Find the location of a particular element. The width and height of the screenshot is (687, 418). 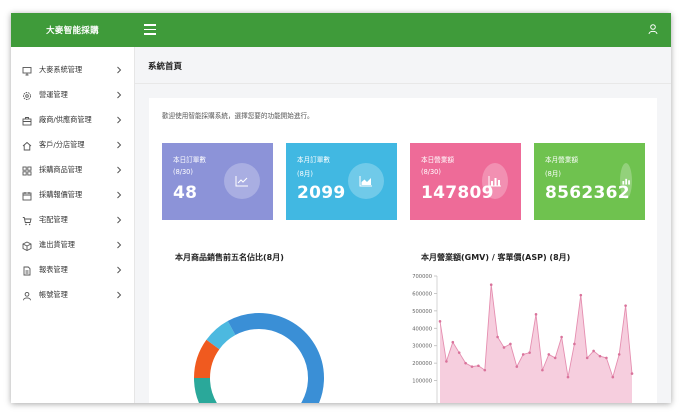

y-tick-label: 300000 is located at coordinates (422, 347).